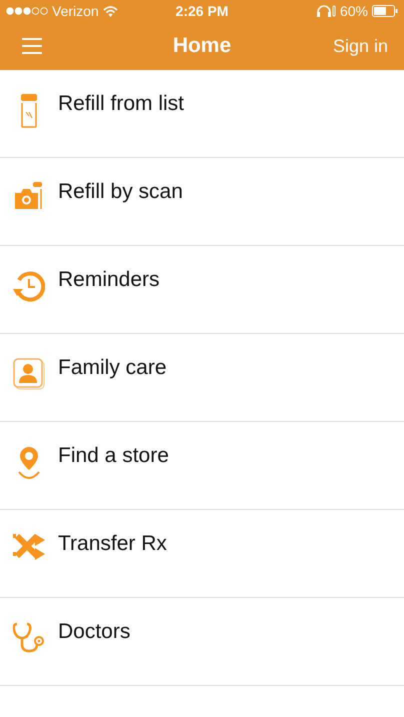 This screenshot has width=404, height=717. I want to click on battery-icon, so click(385, 11).